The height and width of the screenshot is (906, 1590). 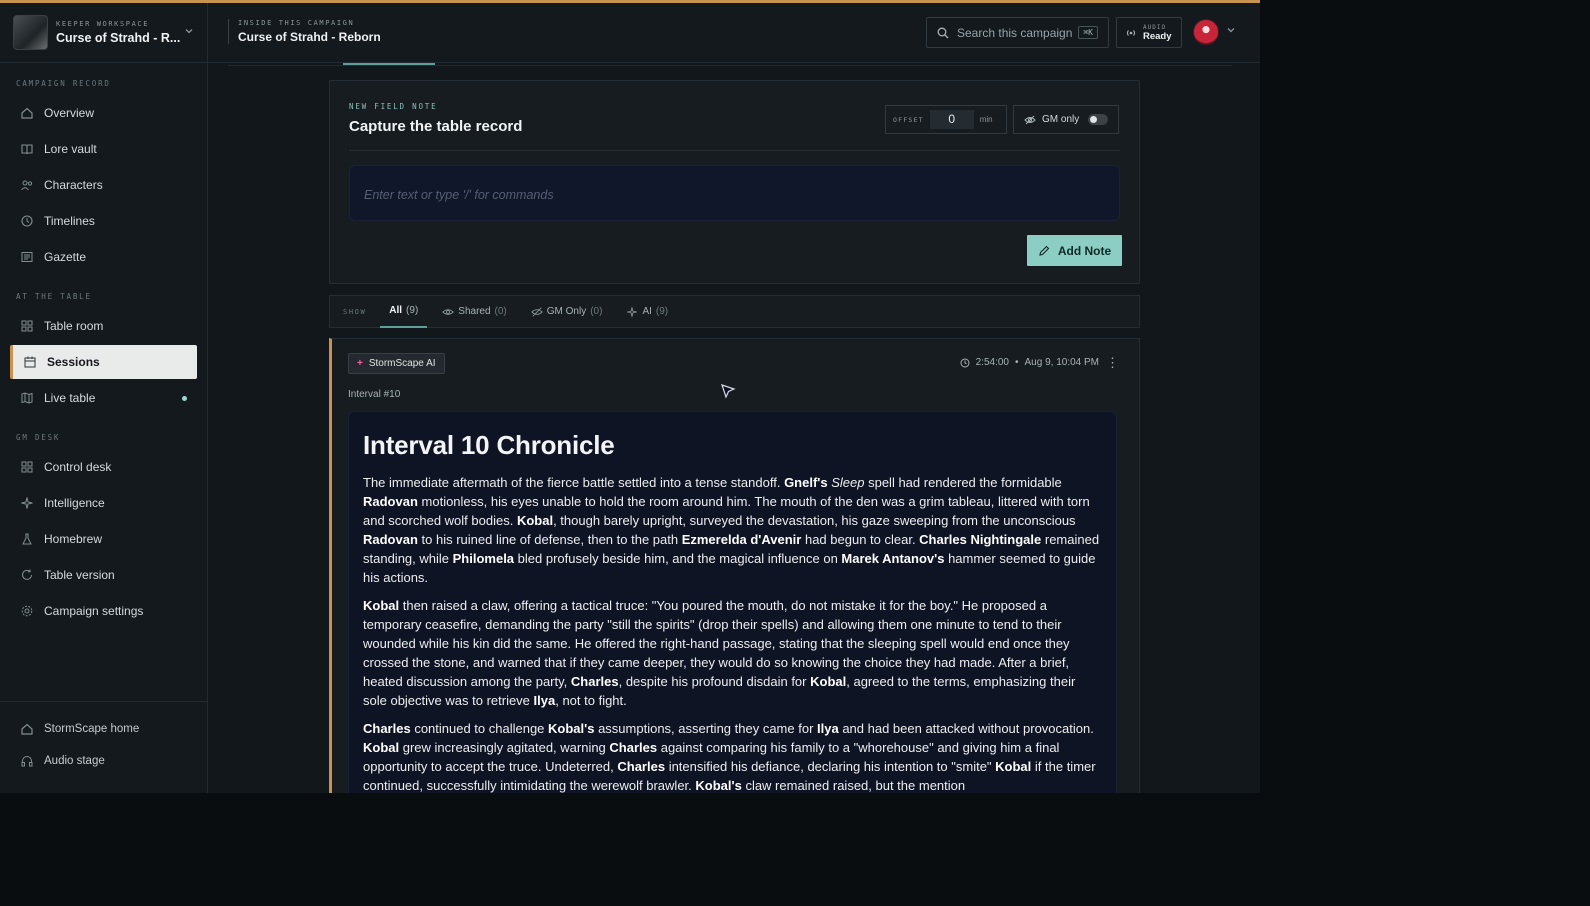 What do you see at coordinates (27, 398) in the screenshot?
I see `map-icon` at bounding box center [27, 398].